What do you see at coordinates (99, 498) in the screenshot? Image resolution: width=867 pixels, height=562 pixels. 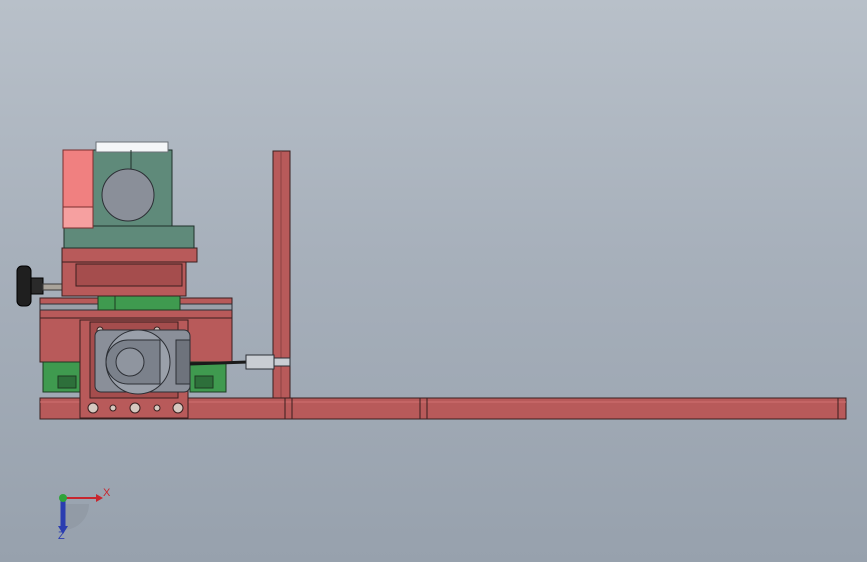 I see `x-arrow-icon` at bounding box center [99, 498].